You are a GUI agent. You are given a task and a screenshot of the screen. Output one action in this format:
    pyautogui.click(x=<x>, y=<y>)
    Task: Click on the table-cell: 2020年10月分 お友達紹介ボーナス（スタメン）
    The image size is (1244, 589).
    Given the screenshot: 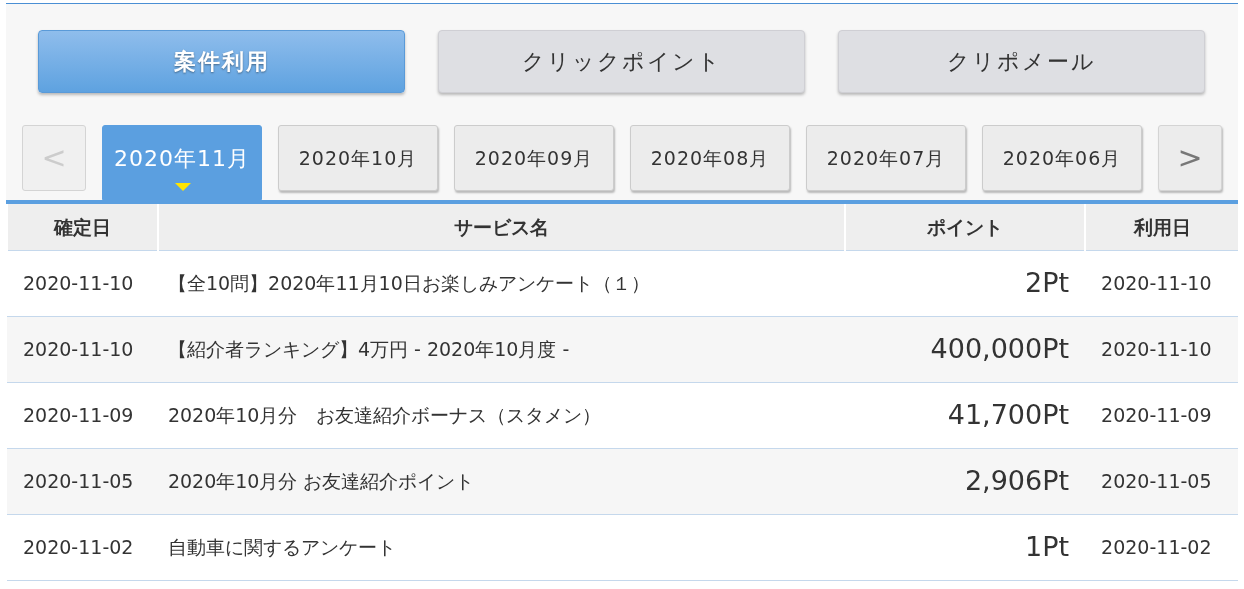 What is the action you would take?
    pyautogui.click(x=501, y=415)
    